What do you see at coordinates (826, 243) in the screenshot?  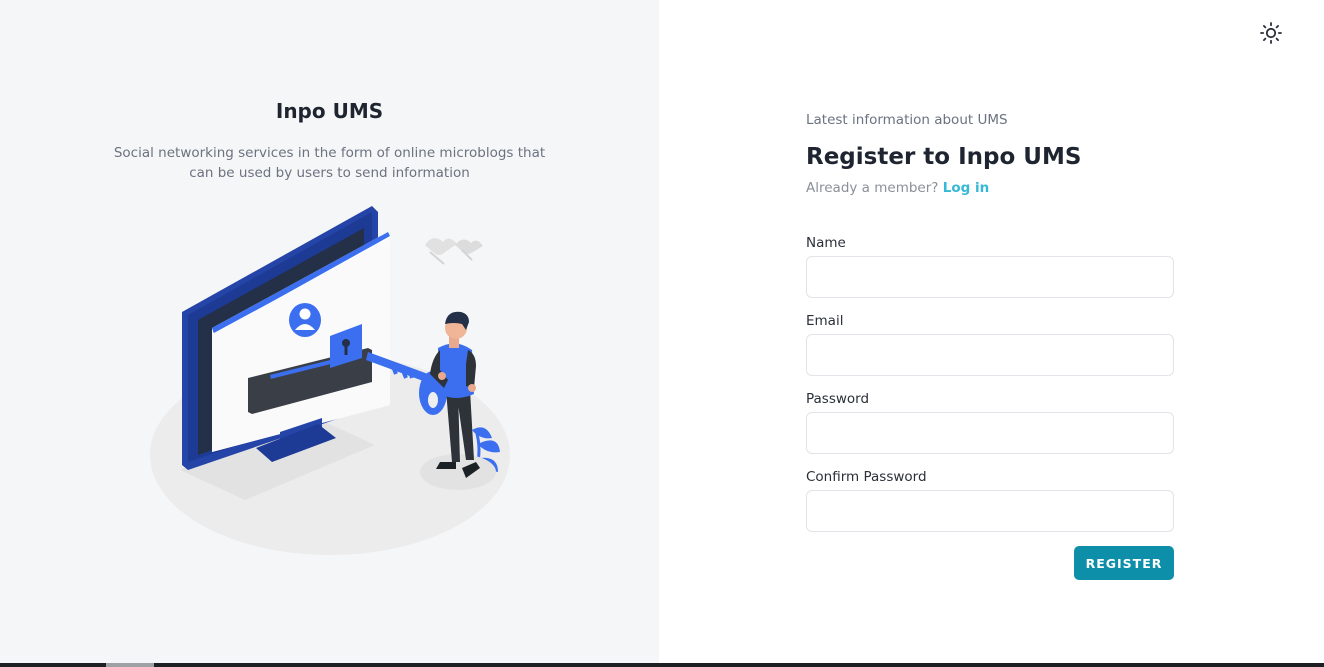 I see `name-label: Name` at bounding box center [826, 243].